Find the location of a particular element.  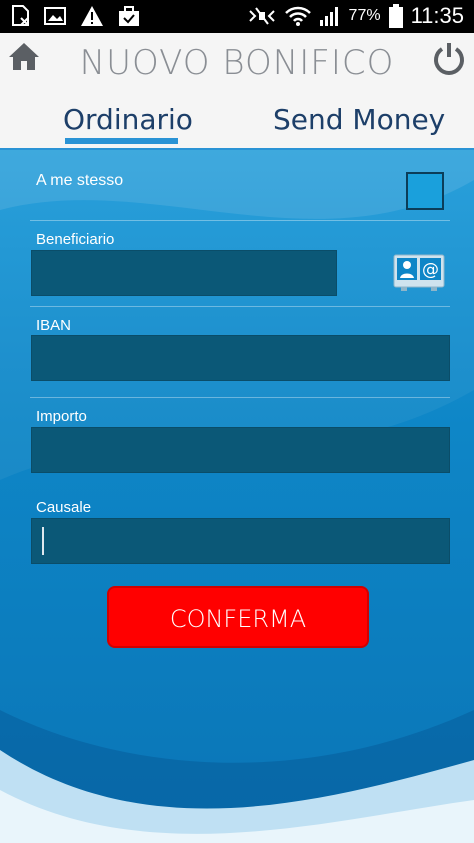

battery-percent: 77% is located at coordinates (364, 15).